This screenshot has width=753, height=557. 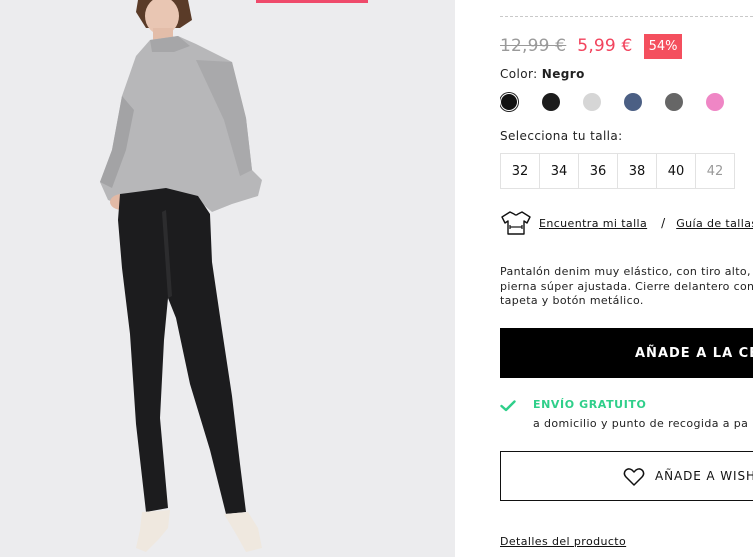 I want to click on product-details-link: Detalles del producto, so click(x=563, y=541).